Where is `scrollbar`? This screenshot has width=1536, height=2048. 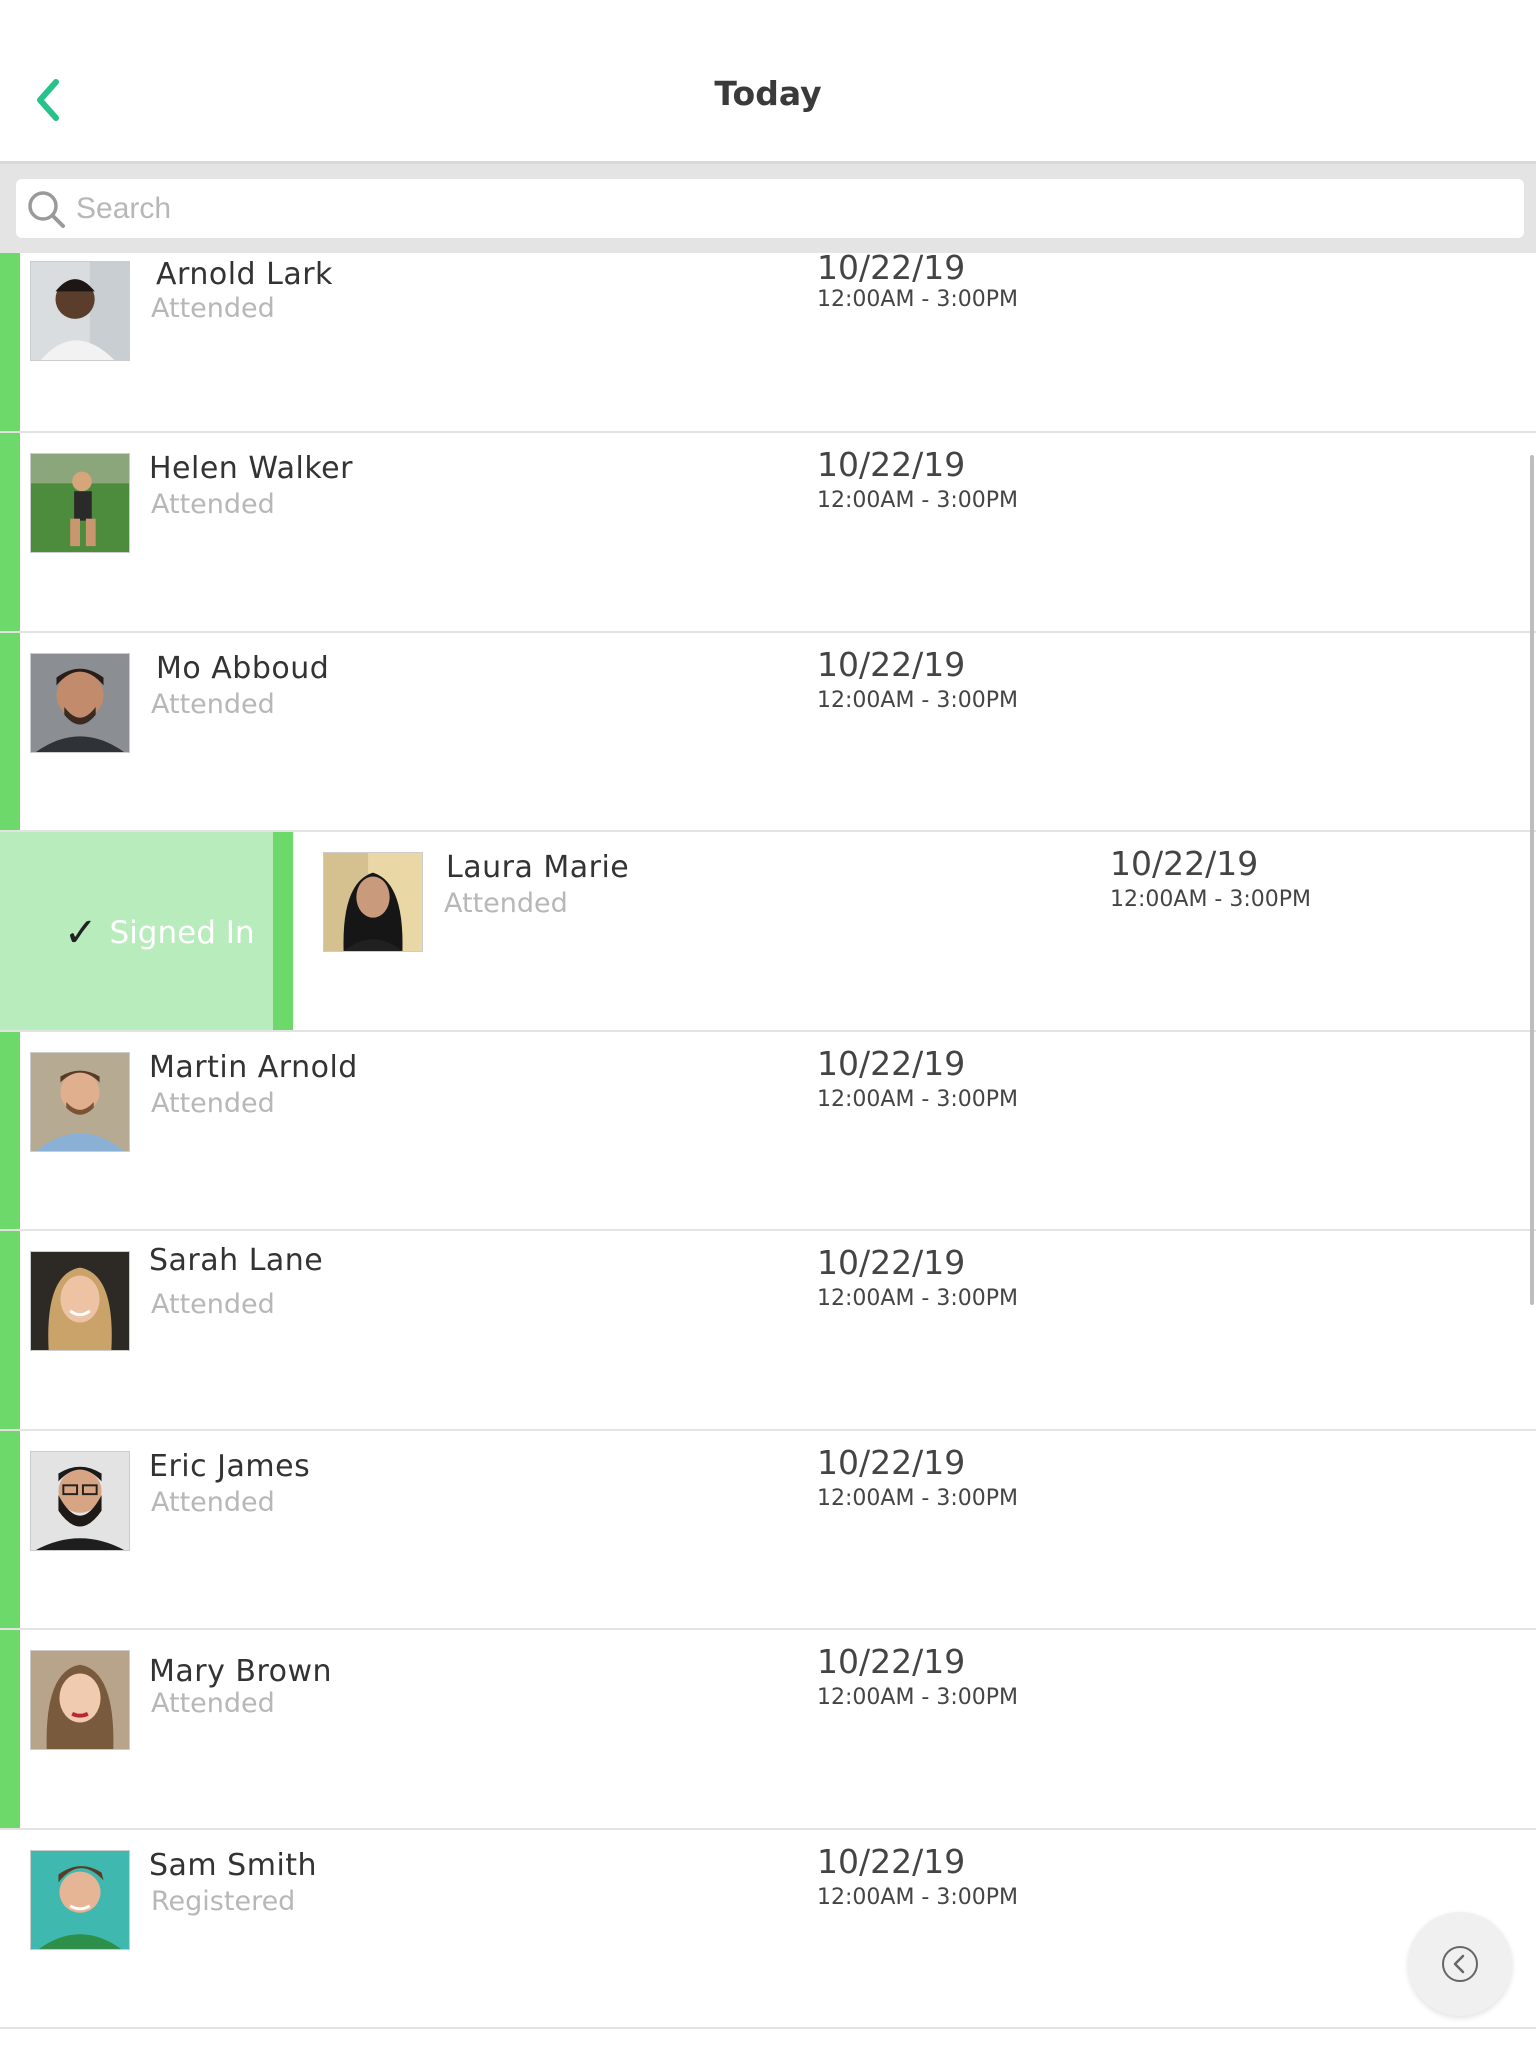
scrollbar is located at coordinates (1532, 880).